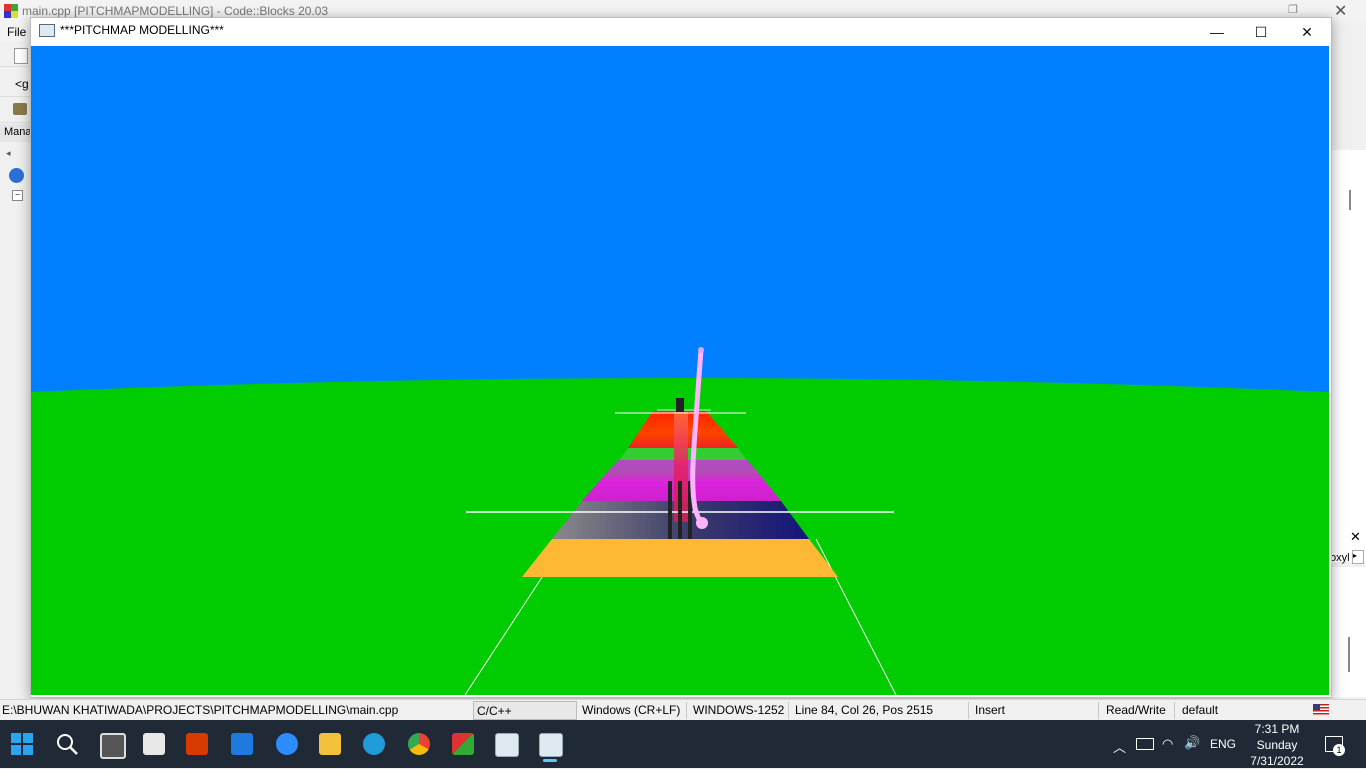  I want to click on codeblocks-taskbar-icon, so click(463, 744).